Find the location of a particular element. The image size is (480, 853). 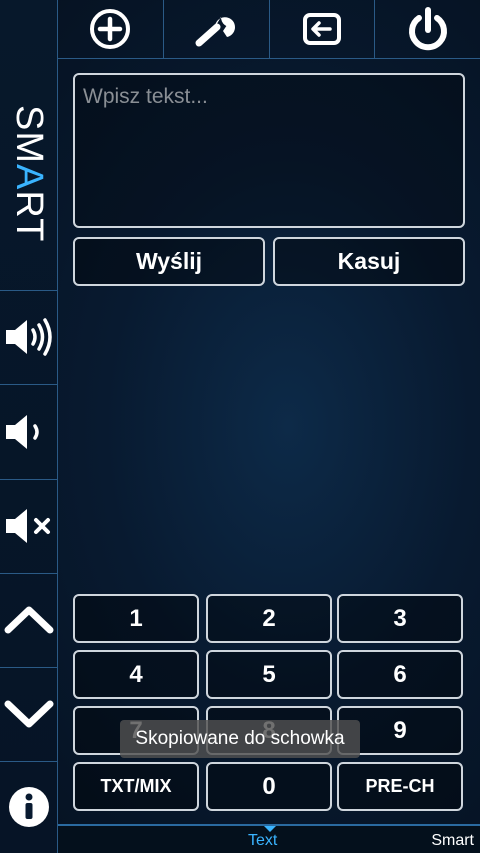

smart-logo: SMART is located at coordinates (28, 174).